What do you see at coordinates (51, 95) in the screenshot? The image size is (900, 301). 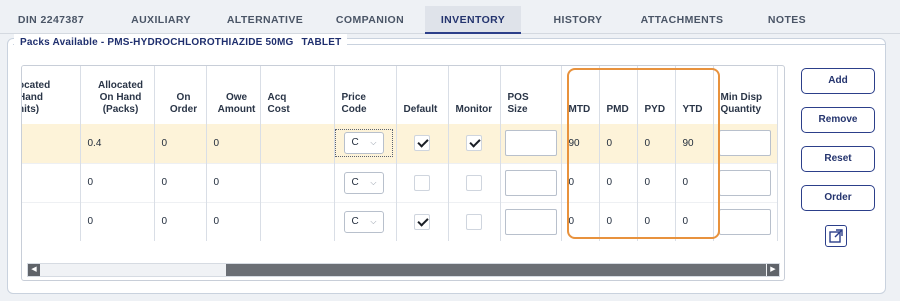 I see `col-header-alloc-units: ocated Hand nits)` at bounding box center [51, 95].